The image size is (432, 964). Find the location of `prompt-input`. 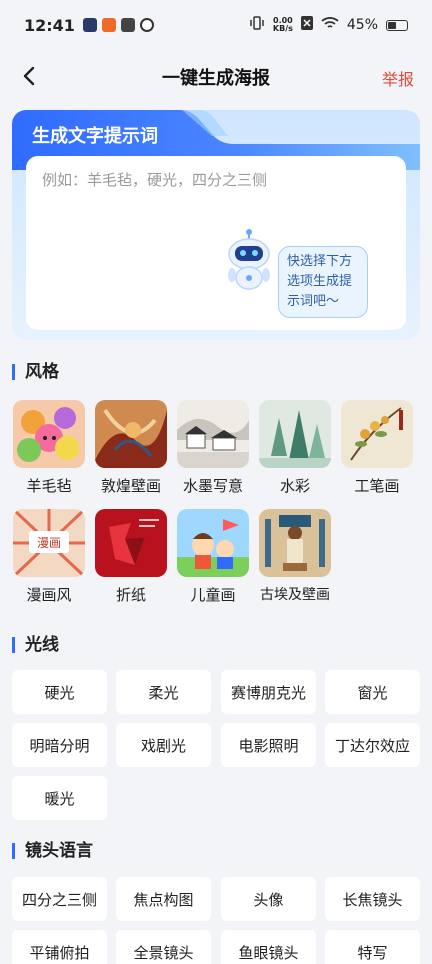

prompt-input is located at coordinates (216, 180).